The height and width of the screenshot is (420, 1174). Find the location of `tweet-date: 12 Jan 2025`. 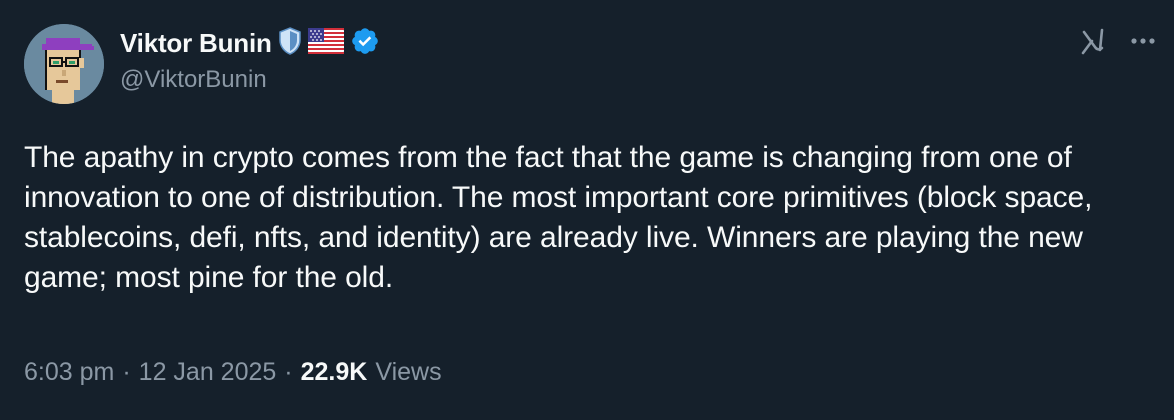

tweet-date: 12 Jan 2025 is located at coordinates (208, 372).